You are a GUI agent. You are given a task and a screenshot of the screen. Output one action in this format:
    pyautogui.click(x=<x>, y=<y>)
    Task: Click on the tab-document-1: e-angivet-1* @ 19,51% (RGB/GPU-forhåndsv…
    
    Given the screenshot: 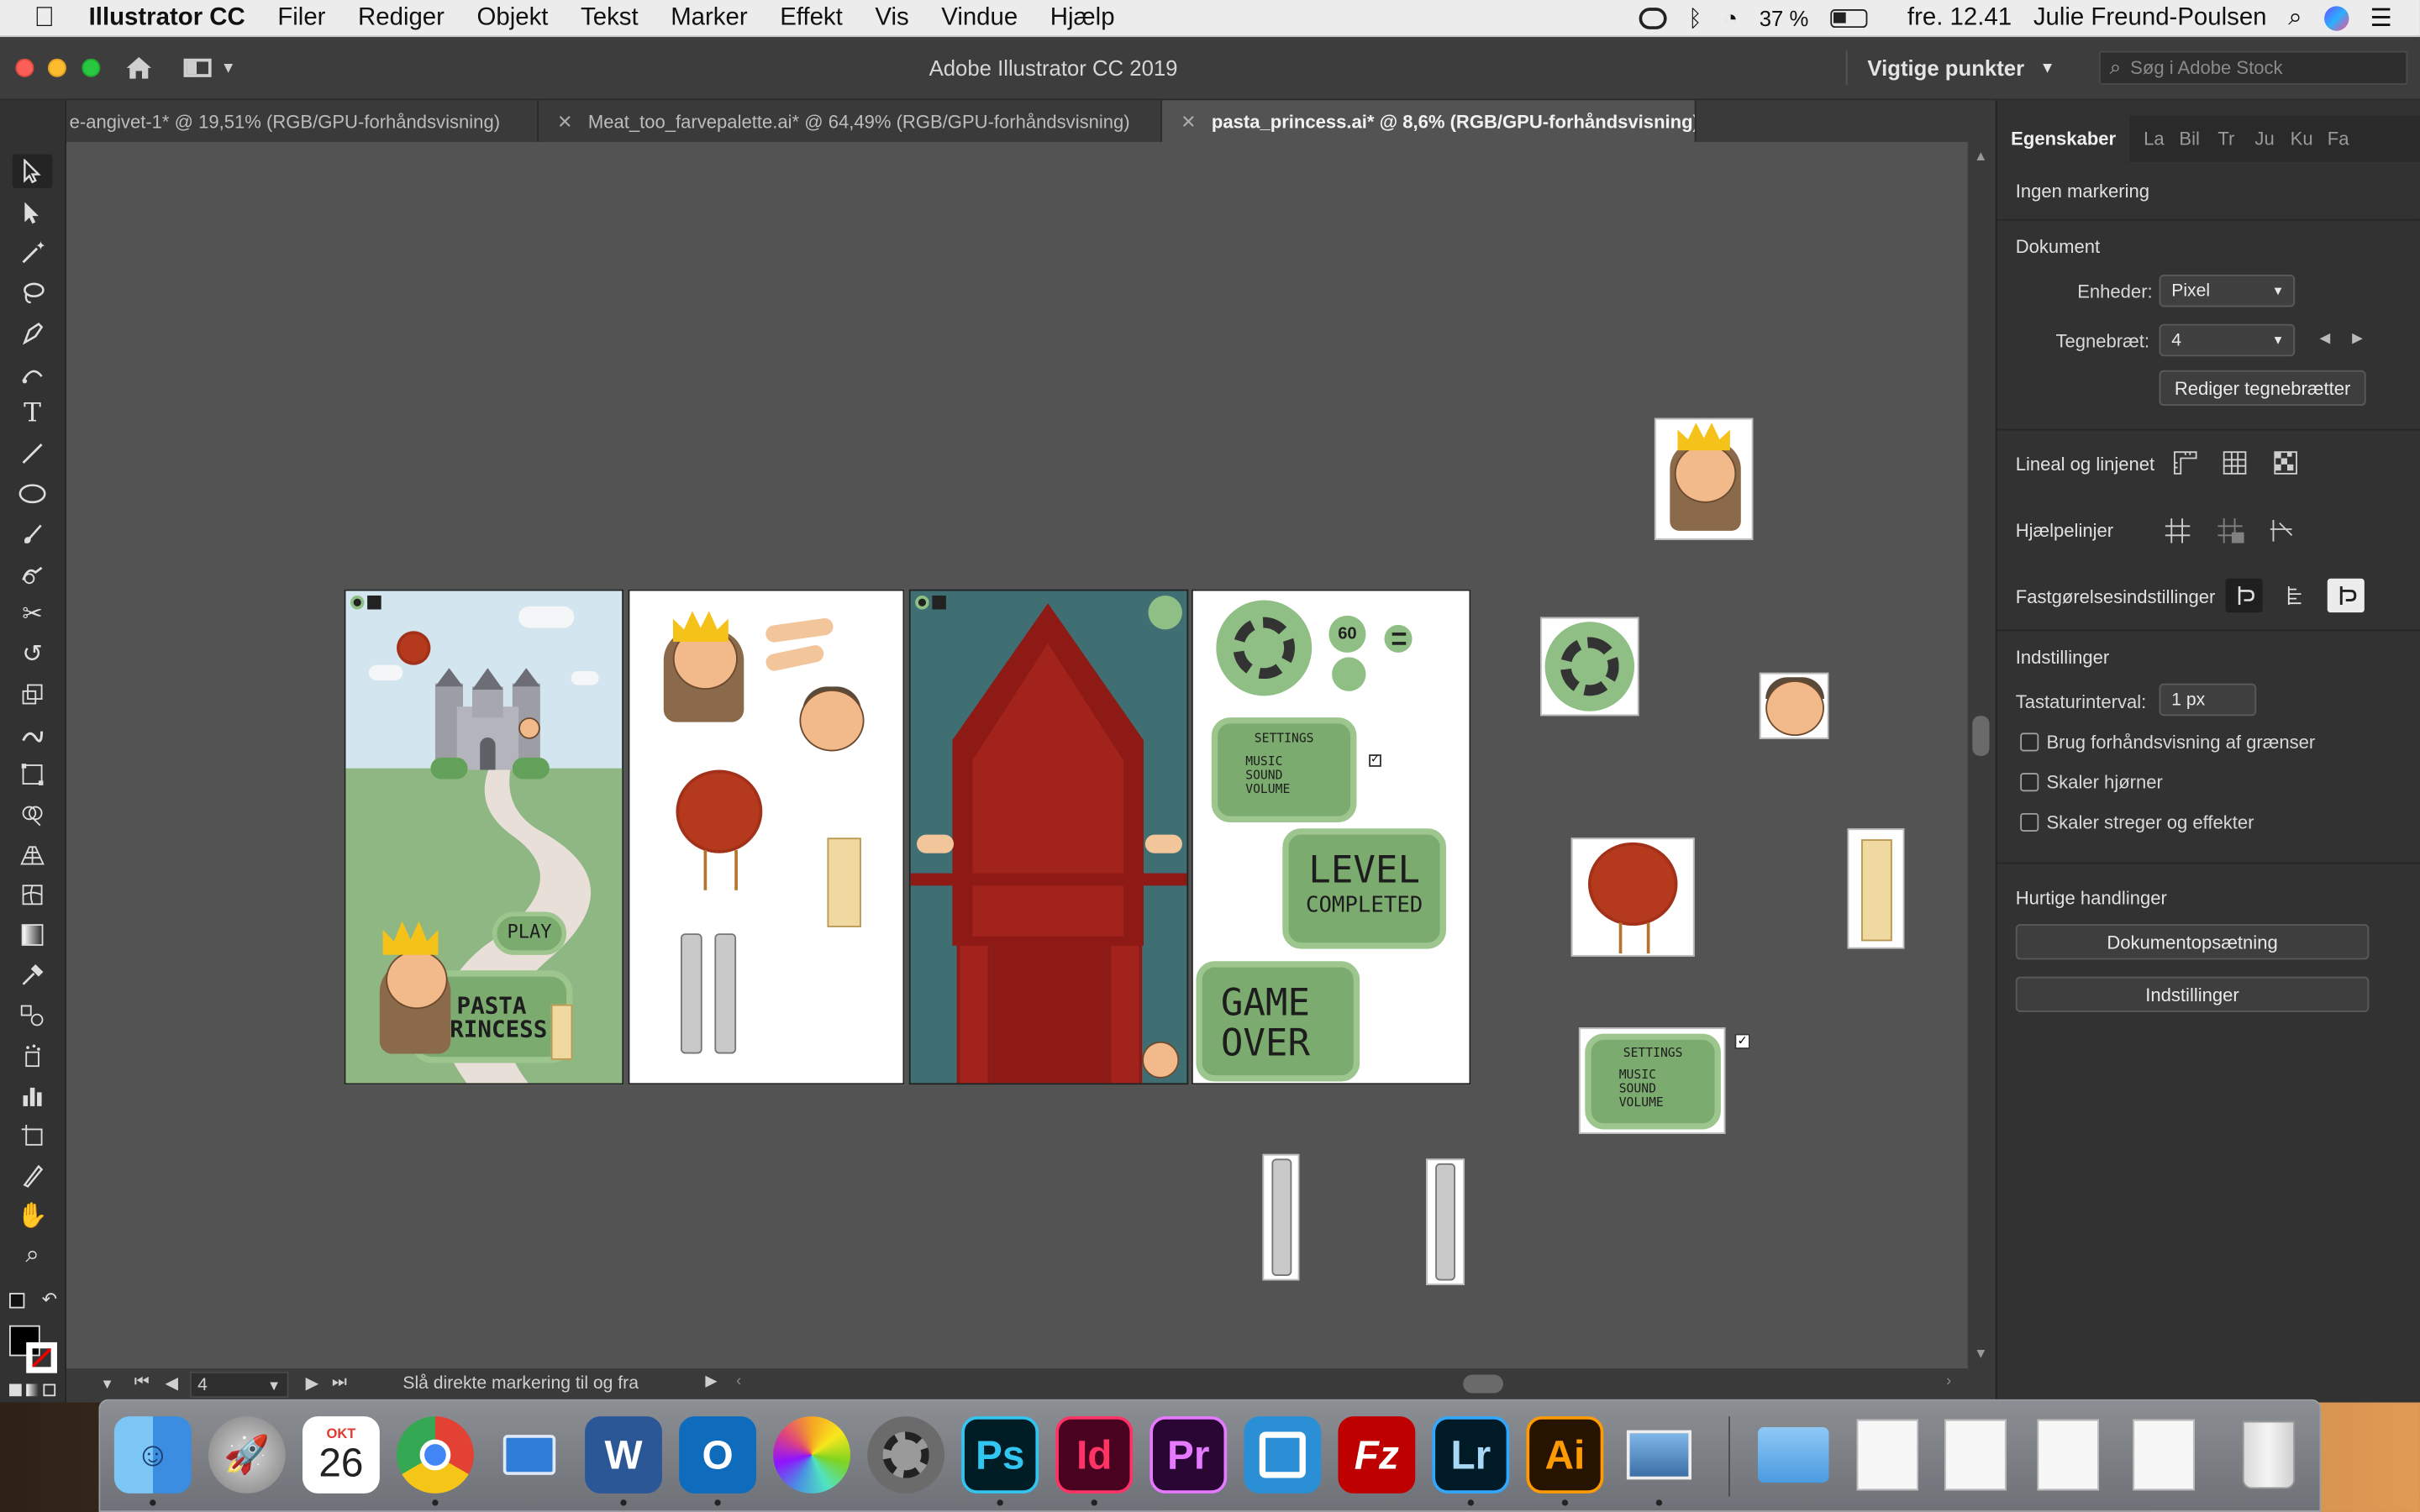 What is the action you would take?
    pyautogui.click(x=302, y=121)
    